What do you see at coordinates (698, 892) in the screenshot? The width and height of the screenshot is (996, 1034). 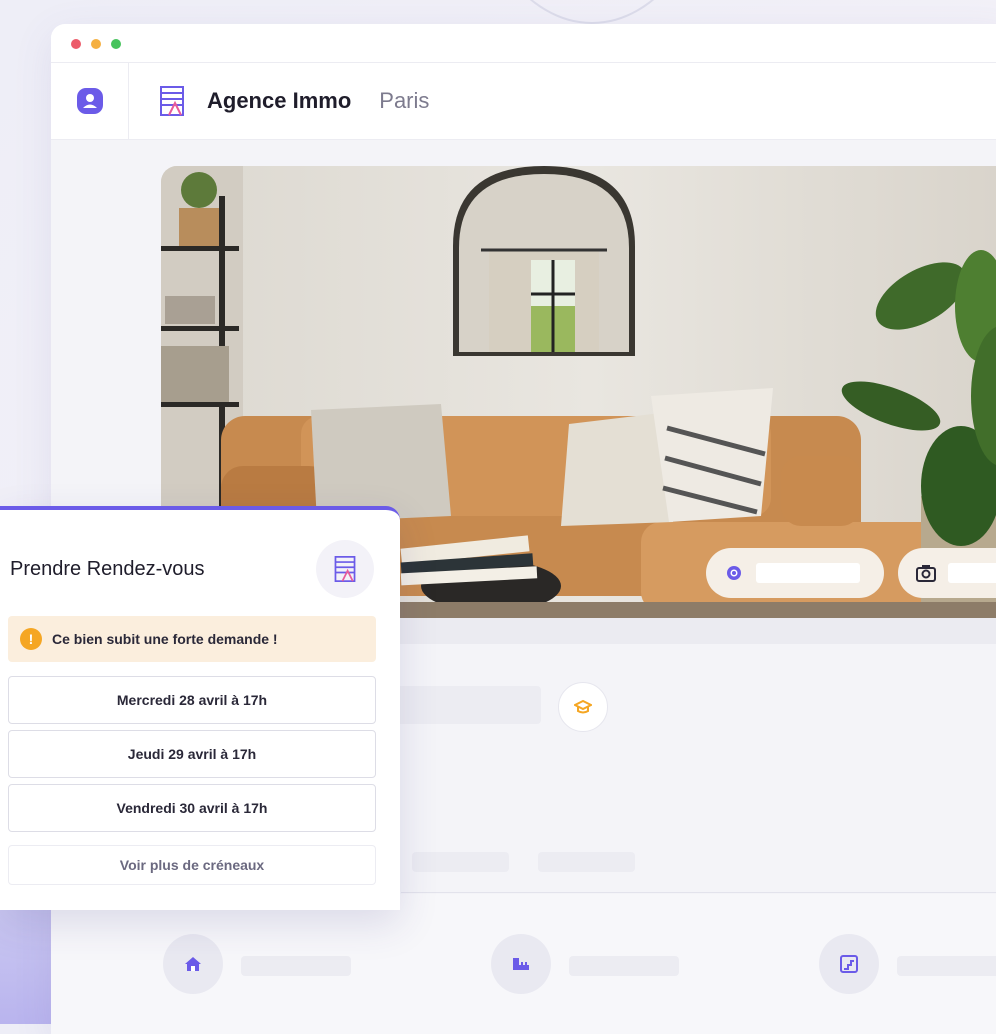 I see `content-divider` at bounding box center [698, 892].